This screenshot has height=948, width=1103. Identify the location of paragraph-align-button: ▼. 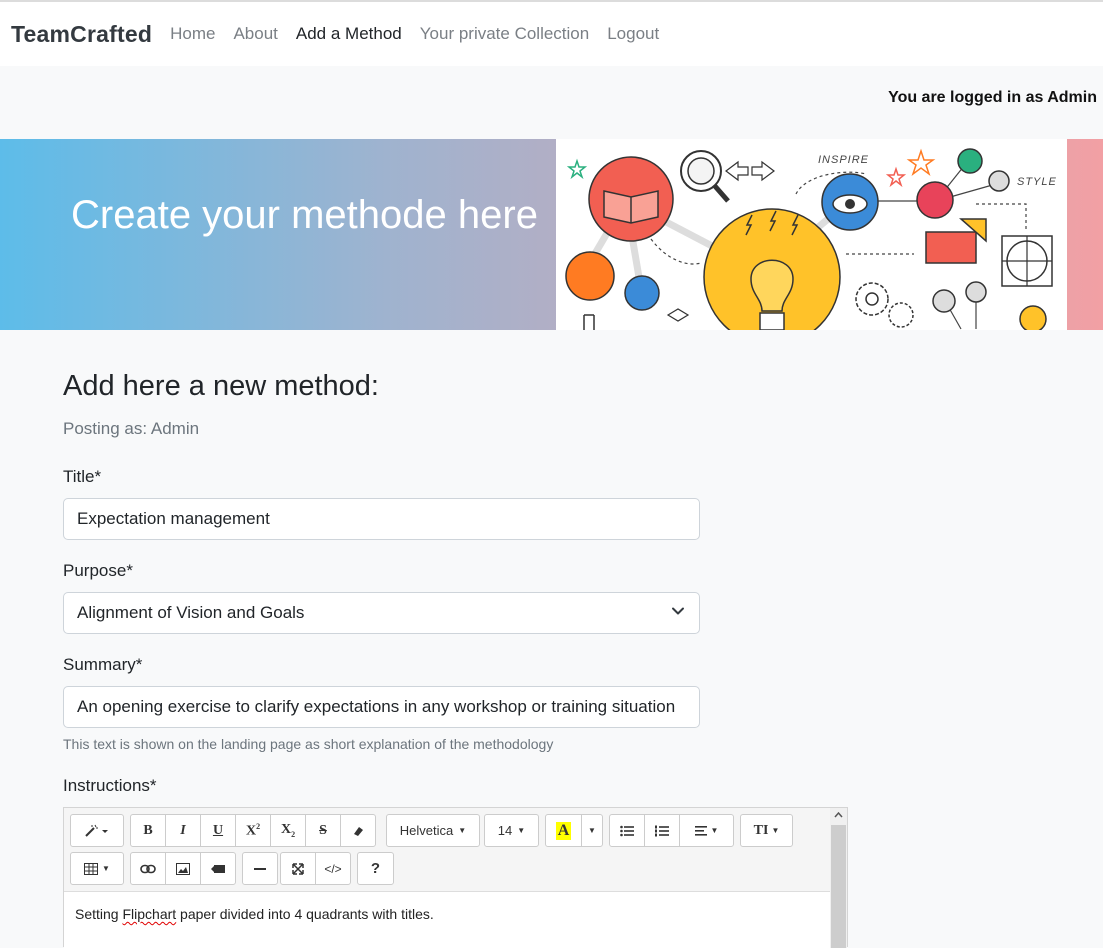
(706, 830).